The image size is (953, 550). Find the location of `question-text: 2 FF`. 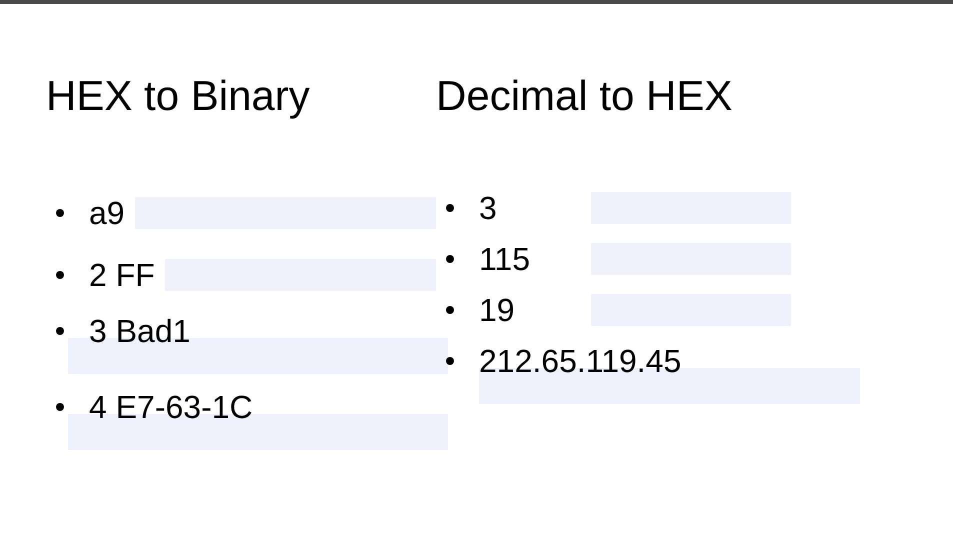

question-text: 2 FF is located at coordinates (122, 275).